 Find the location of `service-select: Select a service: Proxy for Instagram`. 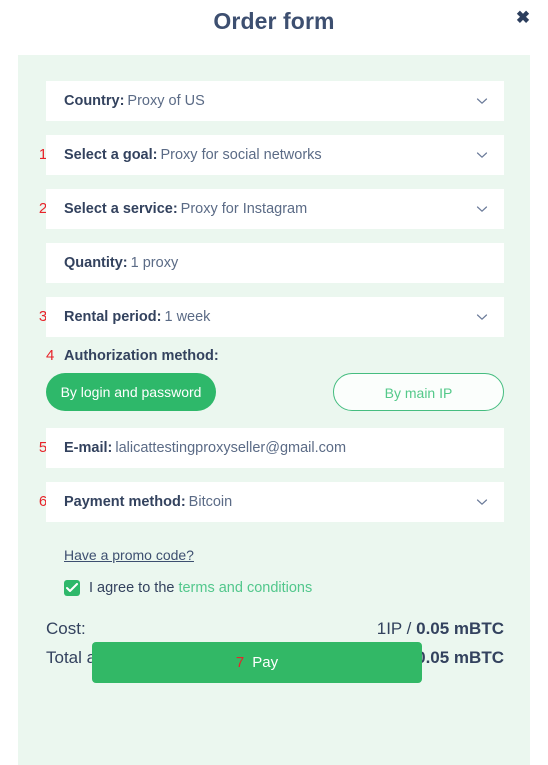

service-select: Select a service: Proxy for Instagram is located at coordinates (275, 209).